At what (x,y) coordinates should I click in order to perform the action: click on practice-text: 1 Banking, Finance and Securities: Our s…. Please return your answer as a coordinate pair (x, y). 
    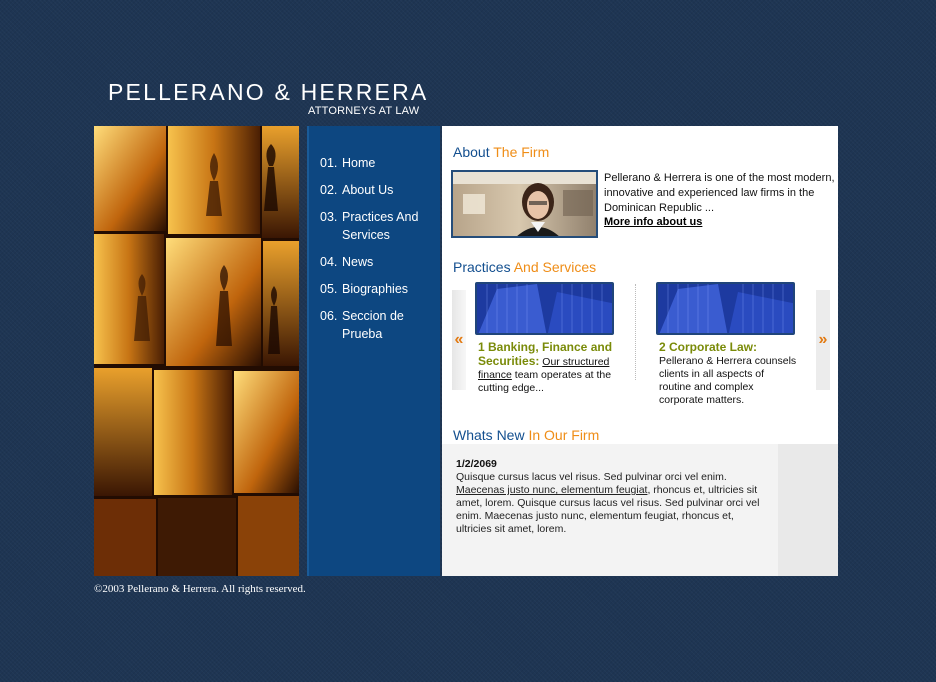
    Looking at the image, I should click on (548, 368).